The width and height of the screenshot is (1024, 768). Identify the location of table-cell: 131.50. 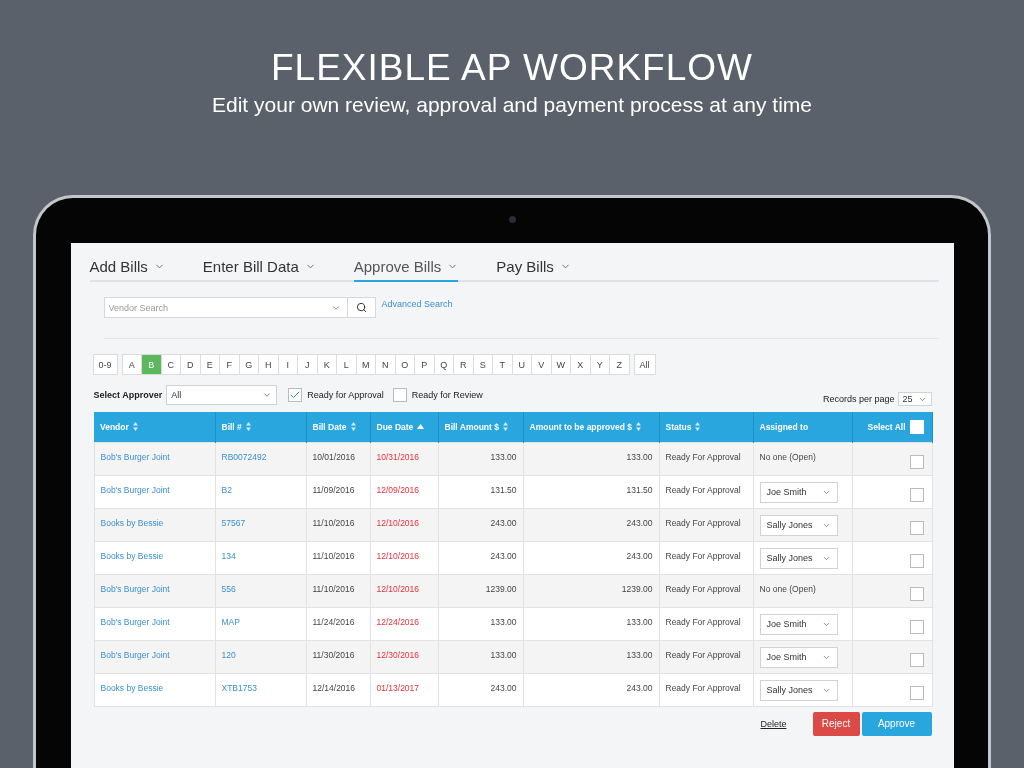
(480, 491).